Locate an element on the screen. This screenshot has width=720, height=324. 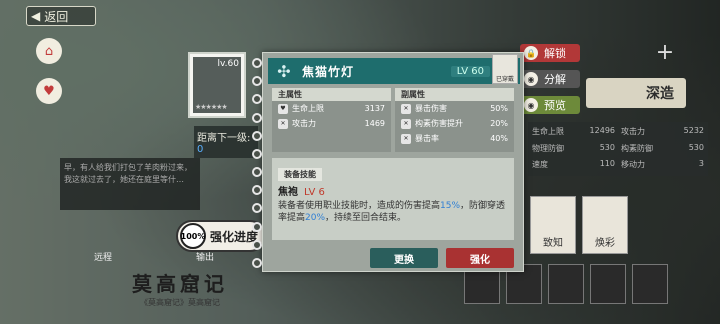
equipment-level: LV 60 is located at coordinates (470, 71).